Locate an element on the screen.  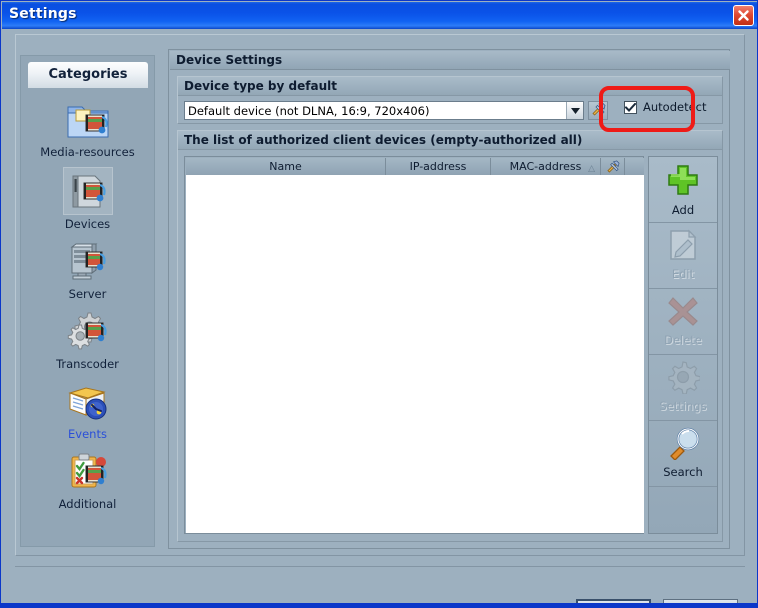
device-type-value: Default device (not DLNA, 16:9, 720x406) is located at coordinates (309, 110).